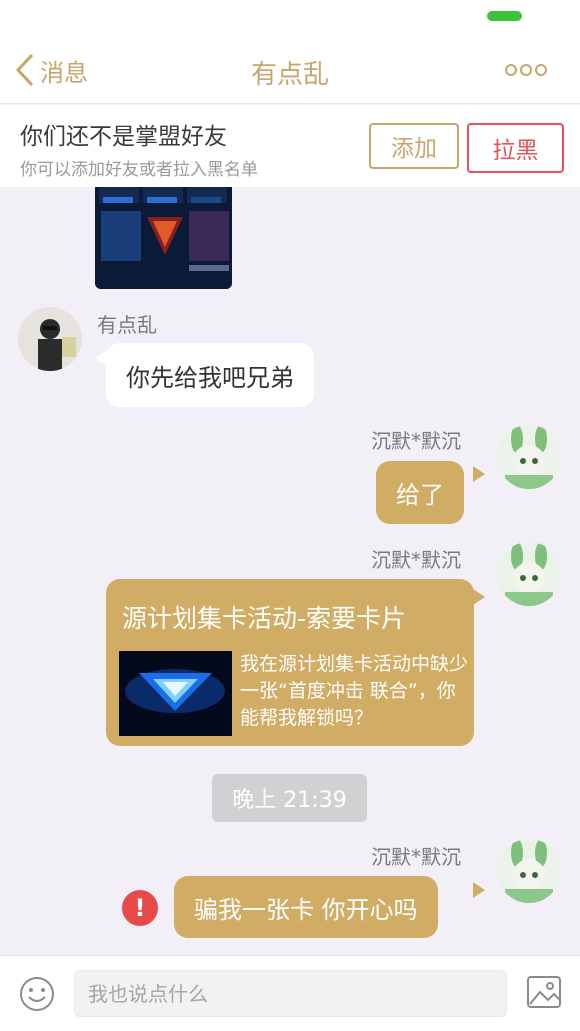 This screenshot has width=580, height=1031. Describe the element at coordinates (306, 907) in the screenshot. I see `message-bubble-outgoing: 骗我一张卡 你开心吗` at that location.